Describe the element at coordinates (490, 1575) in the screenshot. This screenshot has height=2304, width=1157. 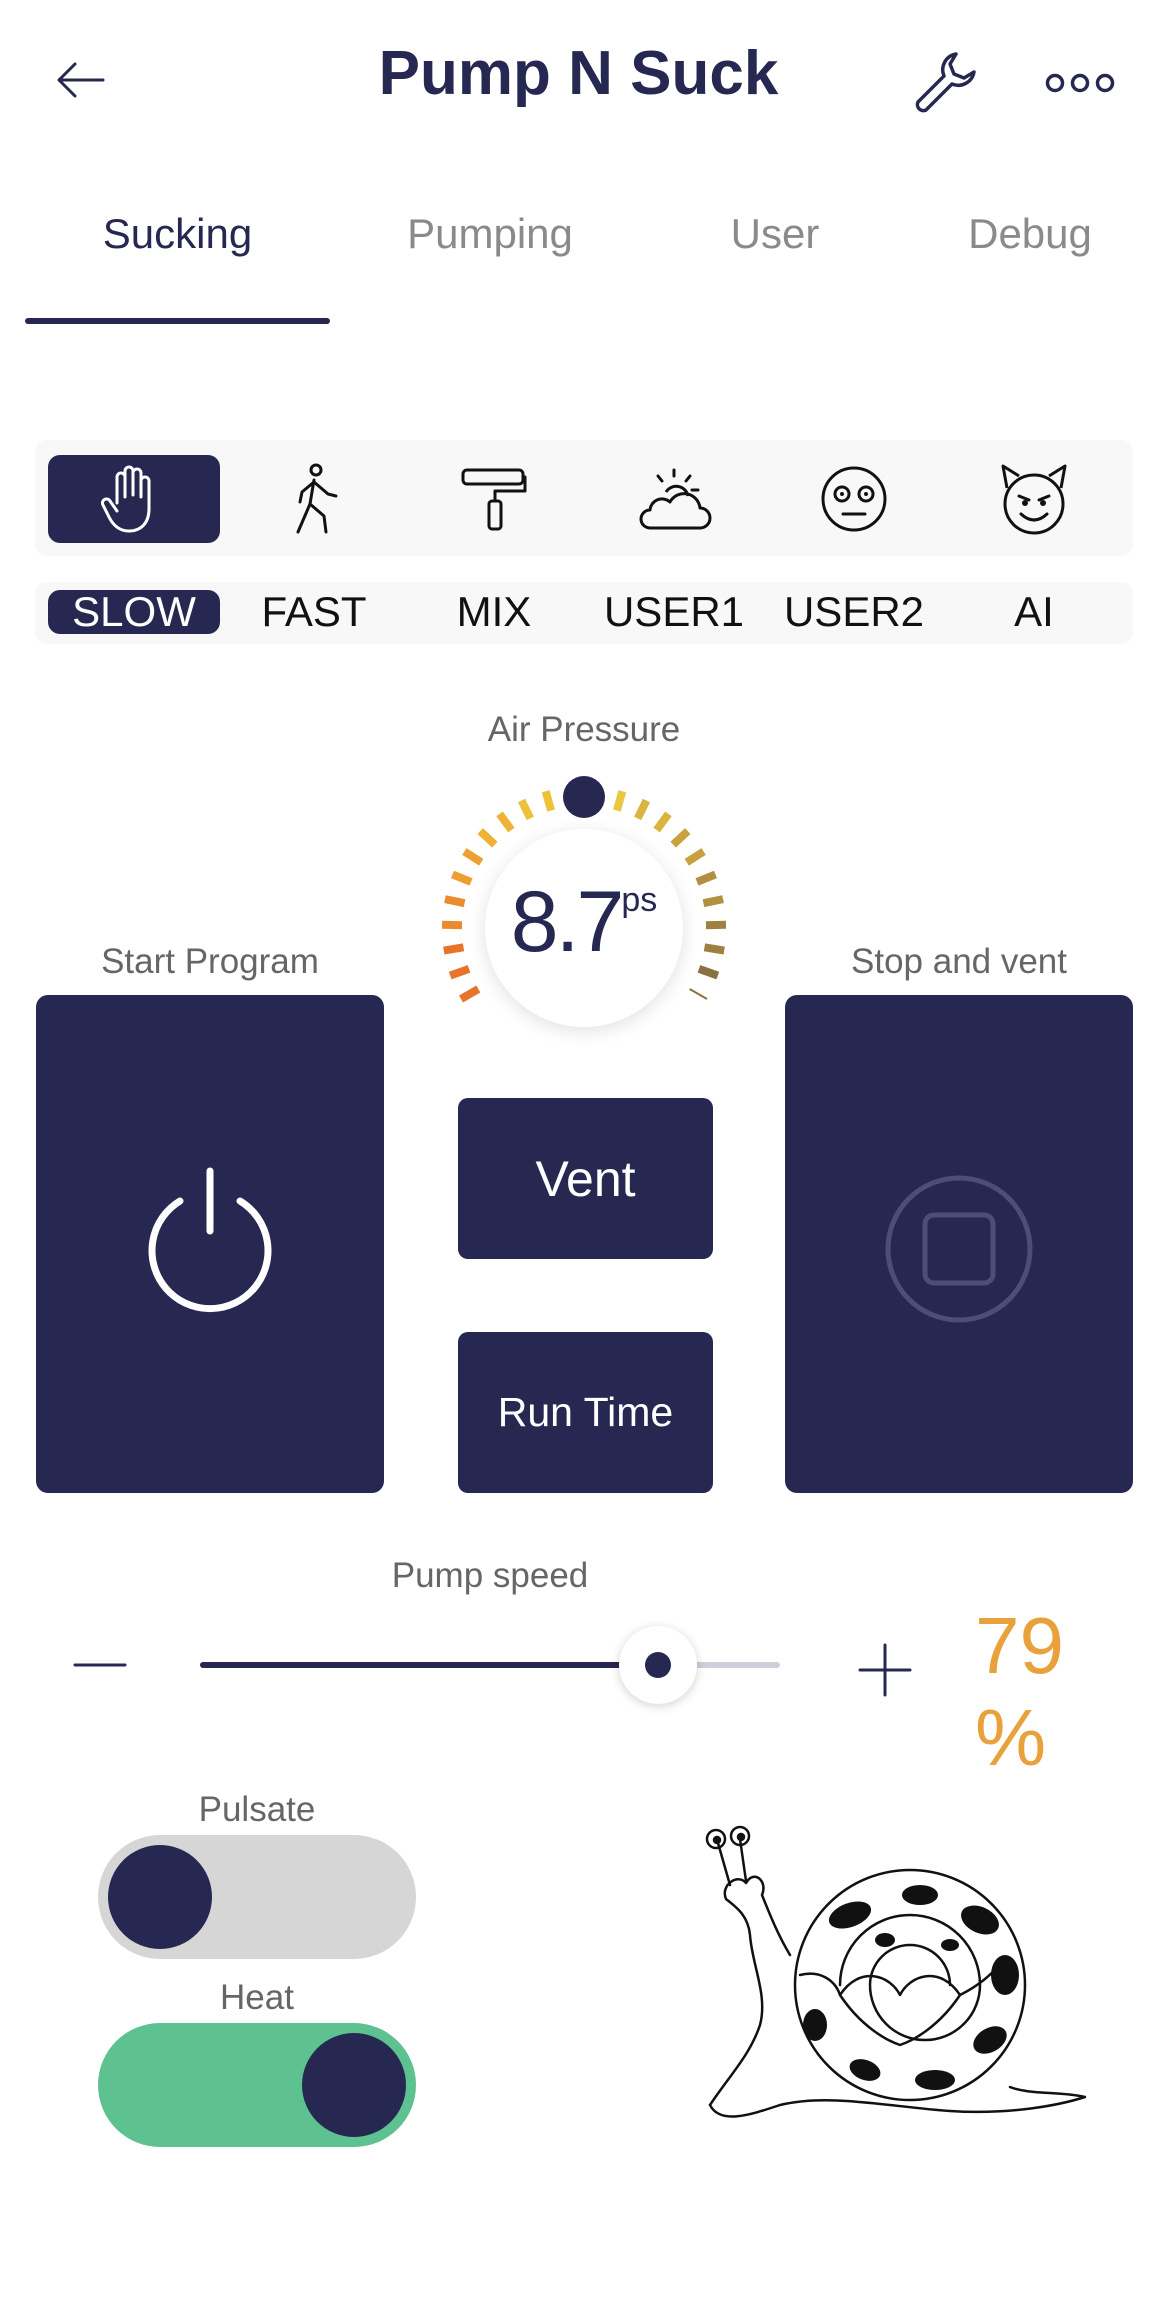
I see `pump-speed-label: Pump speed` at that location.